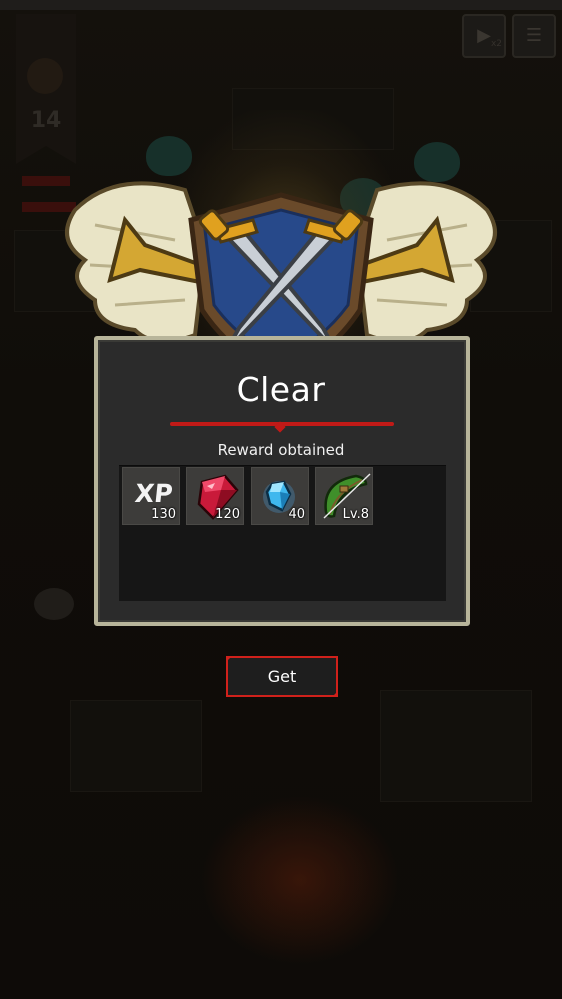 The height and width of the screenshot is (999, 562). Describe the element at coordinates (45, 76) in the screenshot. I see `skull-icon` at that location.